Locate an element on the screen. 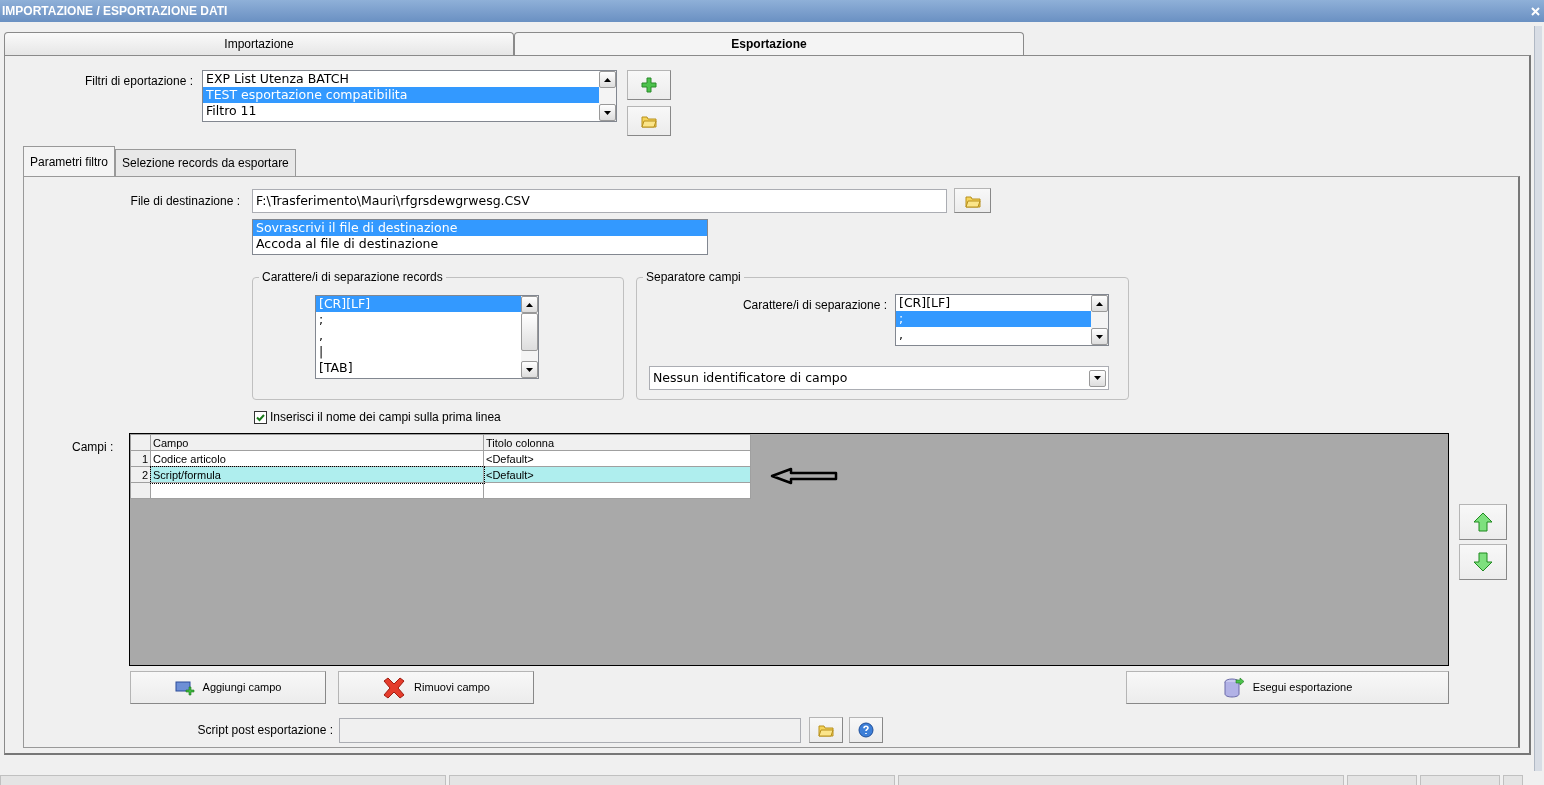 This screenshot has width=1544, height=785. plus-icon is located at coordinates (649, 85).